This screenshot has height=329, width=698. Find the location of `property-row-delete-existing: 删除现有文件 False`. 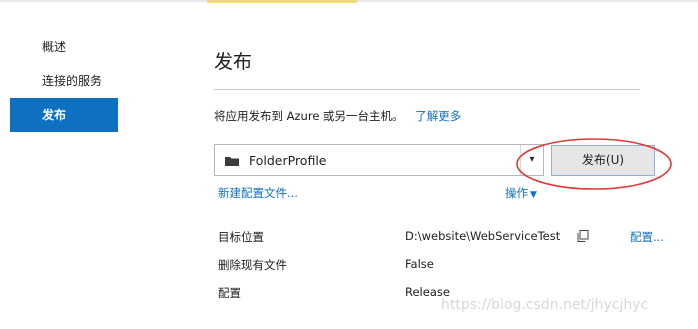

property-row-delete-existing: 删除现有文件 False is located at coordinates (453, 268).